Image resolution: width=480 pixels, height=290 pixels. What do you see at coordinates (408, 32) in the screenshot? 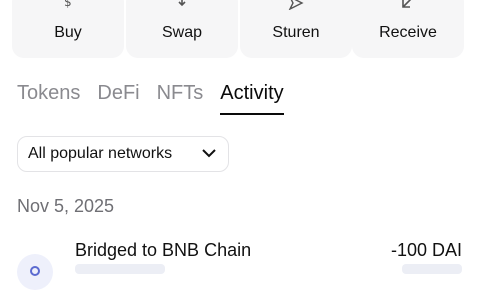
I see `receive-label: Receive` at bounding box center [408, 32].